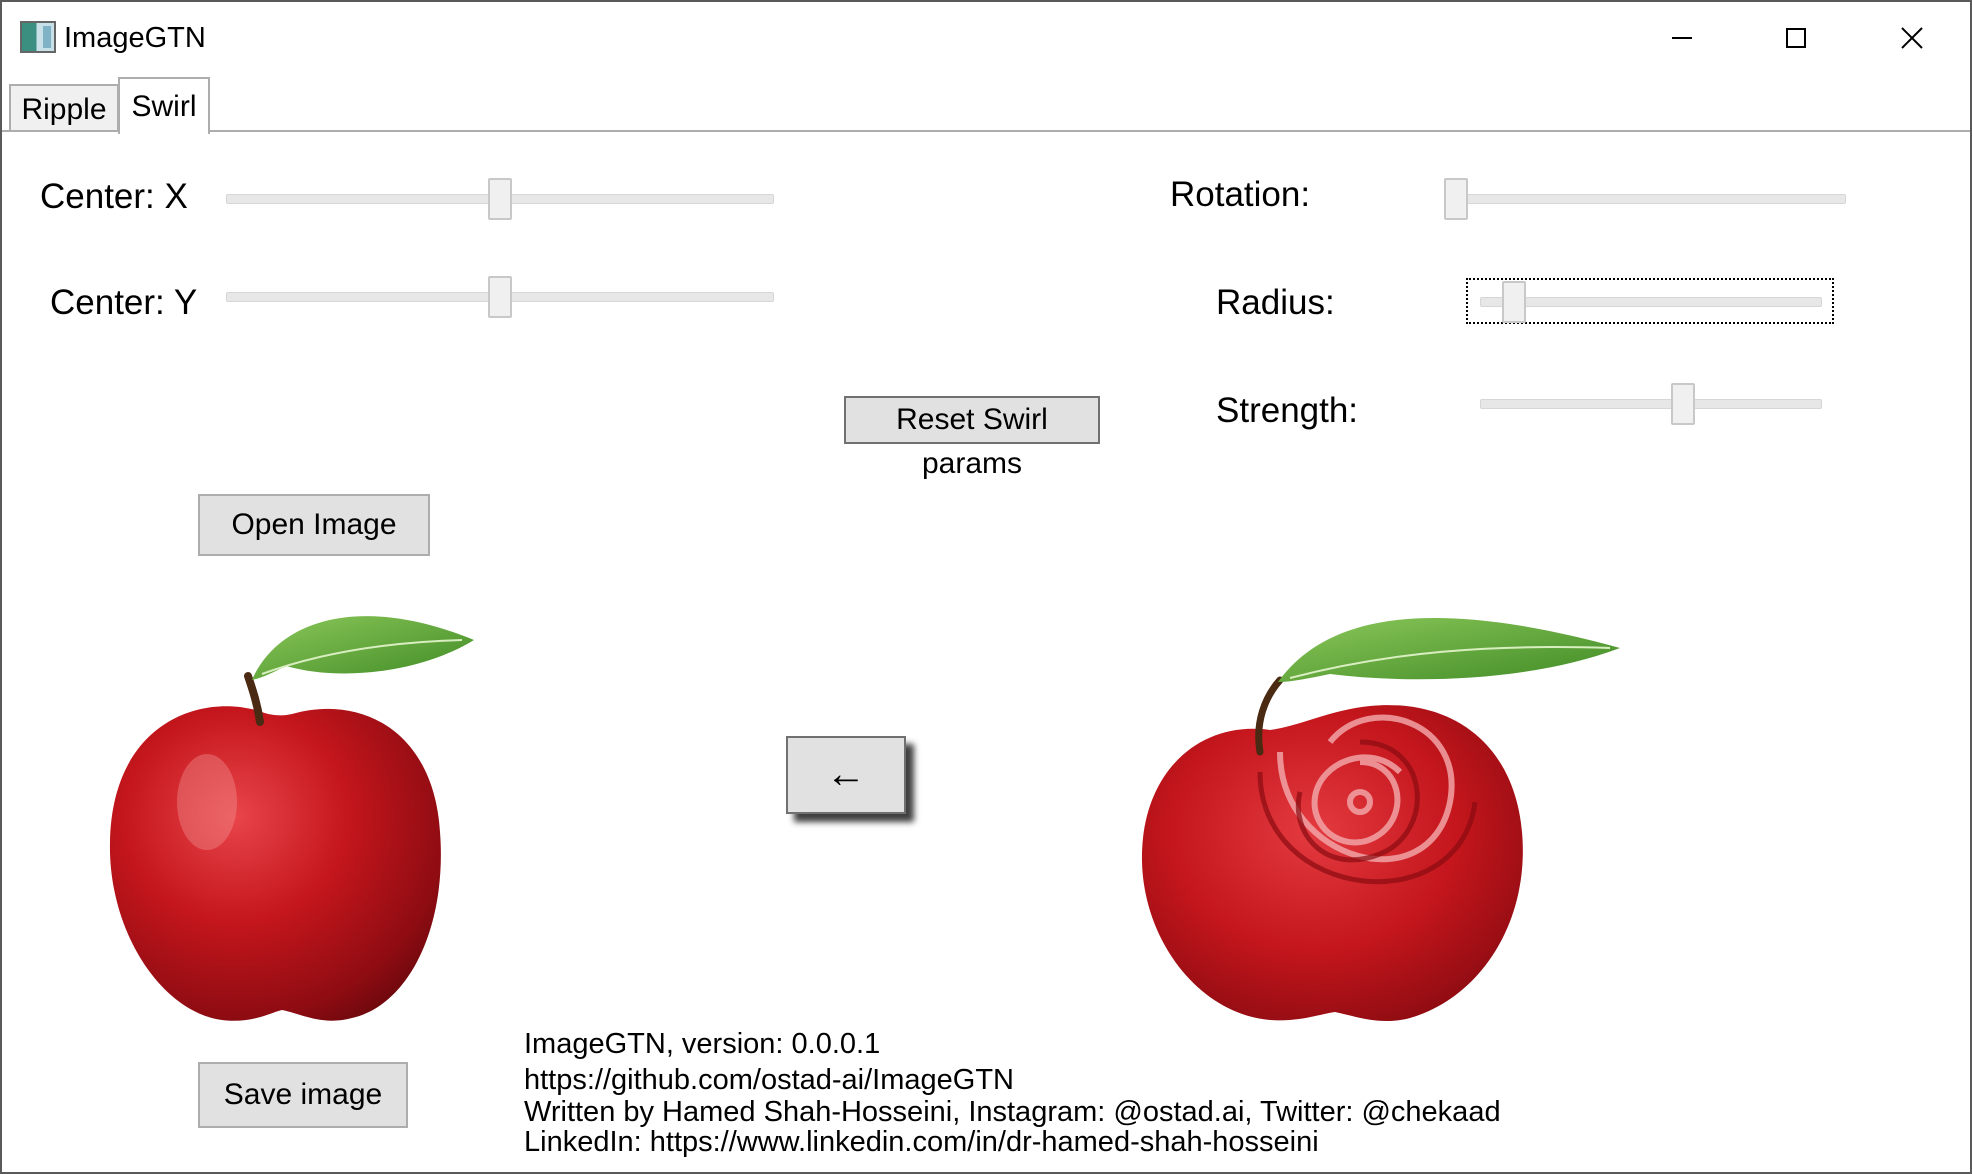 This screenshot has height=1174, width=1972. I want to click on original-image, so click(291, 818).